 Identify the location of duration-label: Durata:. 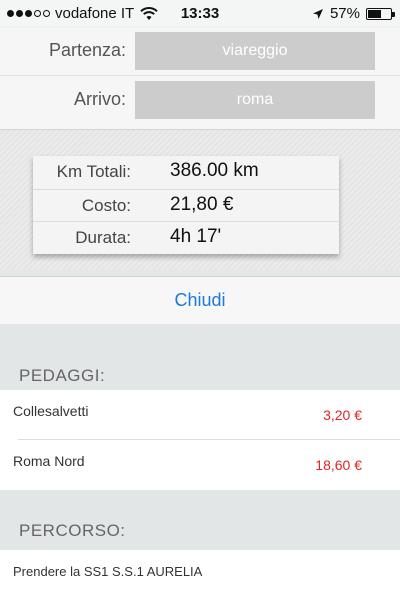
(103, 237).